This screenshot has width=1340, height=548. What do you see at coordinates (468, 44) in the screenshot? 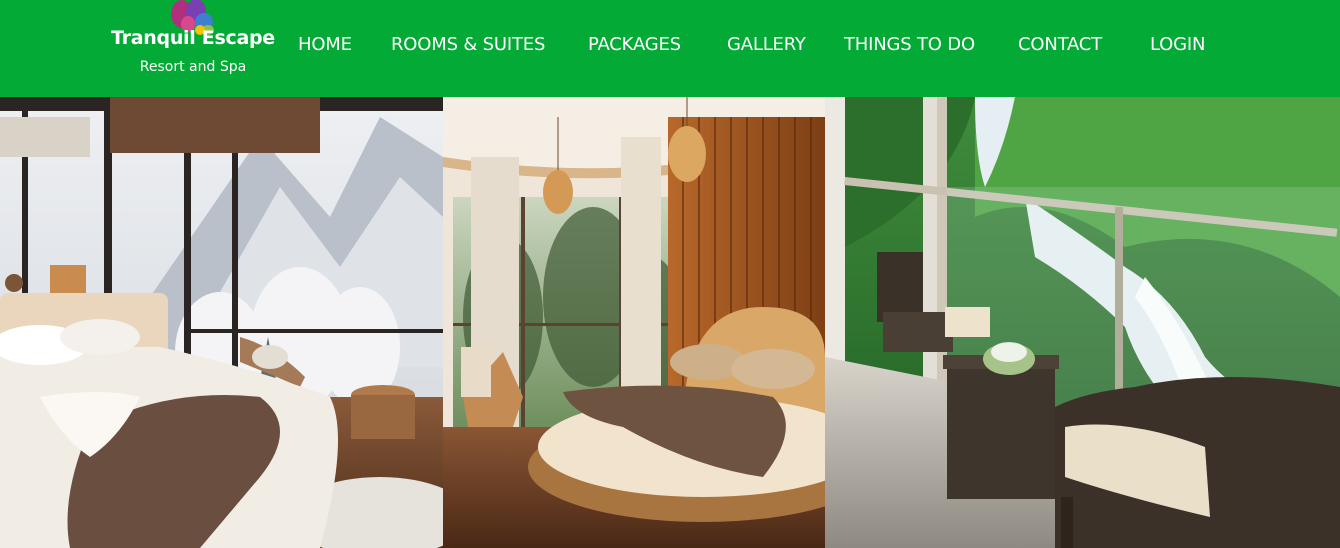
I see `nav-rooms-suites: ROOMS & SUITES` at bounding box center [468, 44].